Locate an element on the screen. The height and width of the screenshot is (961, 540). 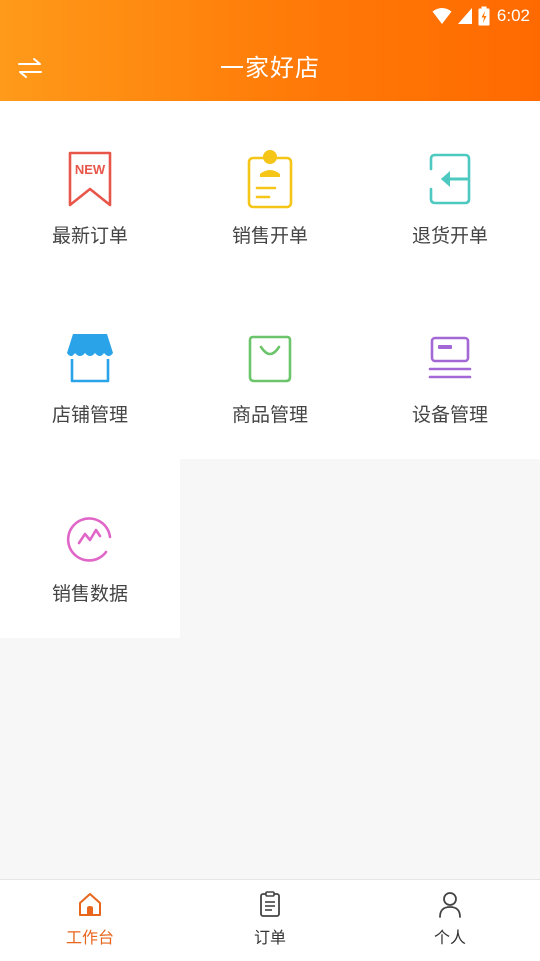
svg-text: NEW is located at coordinates (90, 169).